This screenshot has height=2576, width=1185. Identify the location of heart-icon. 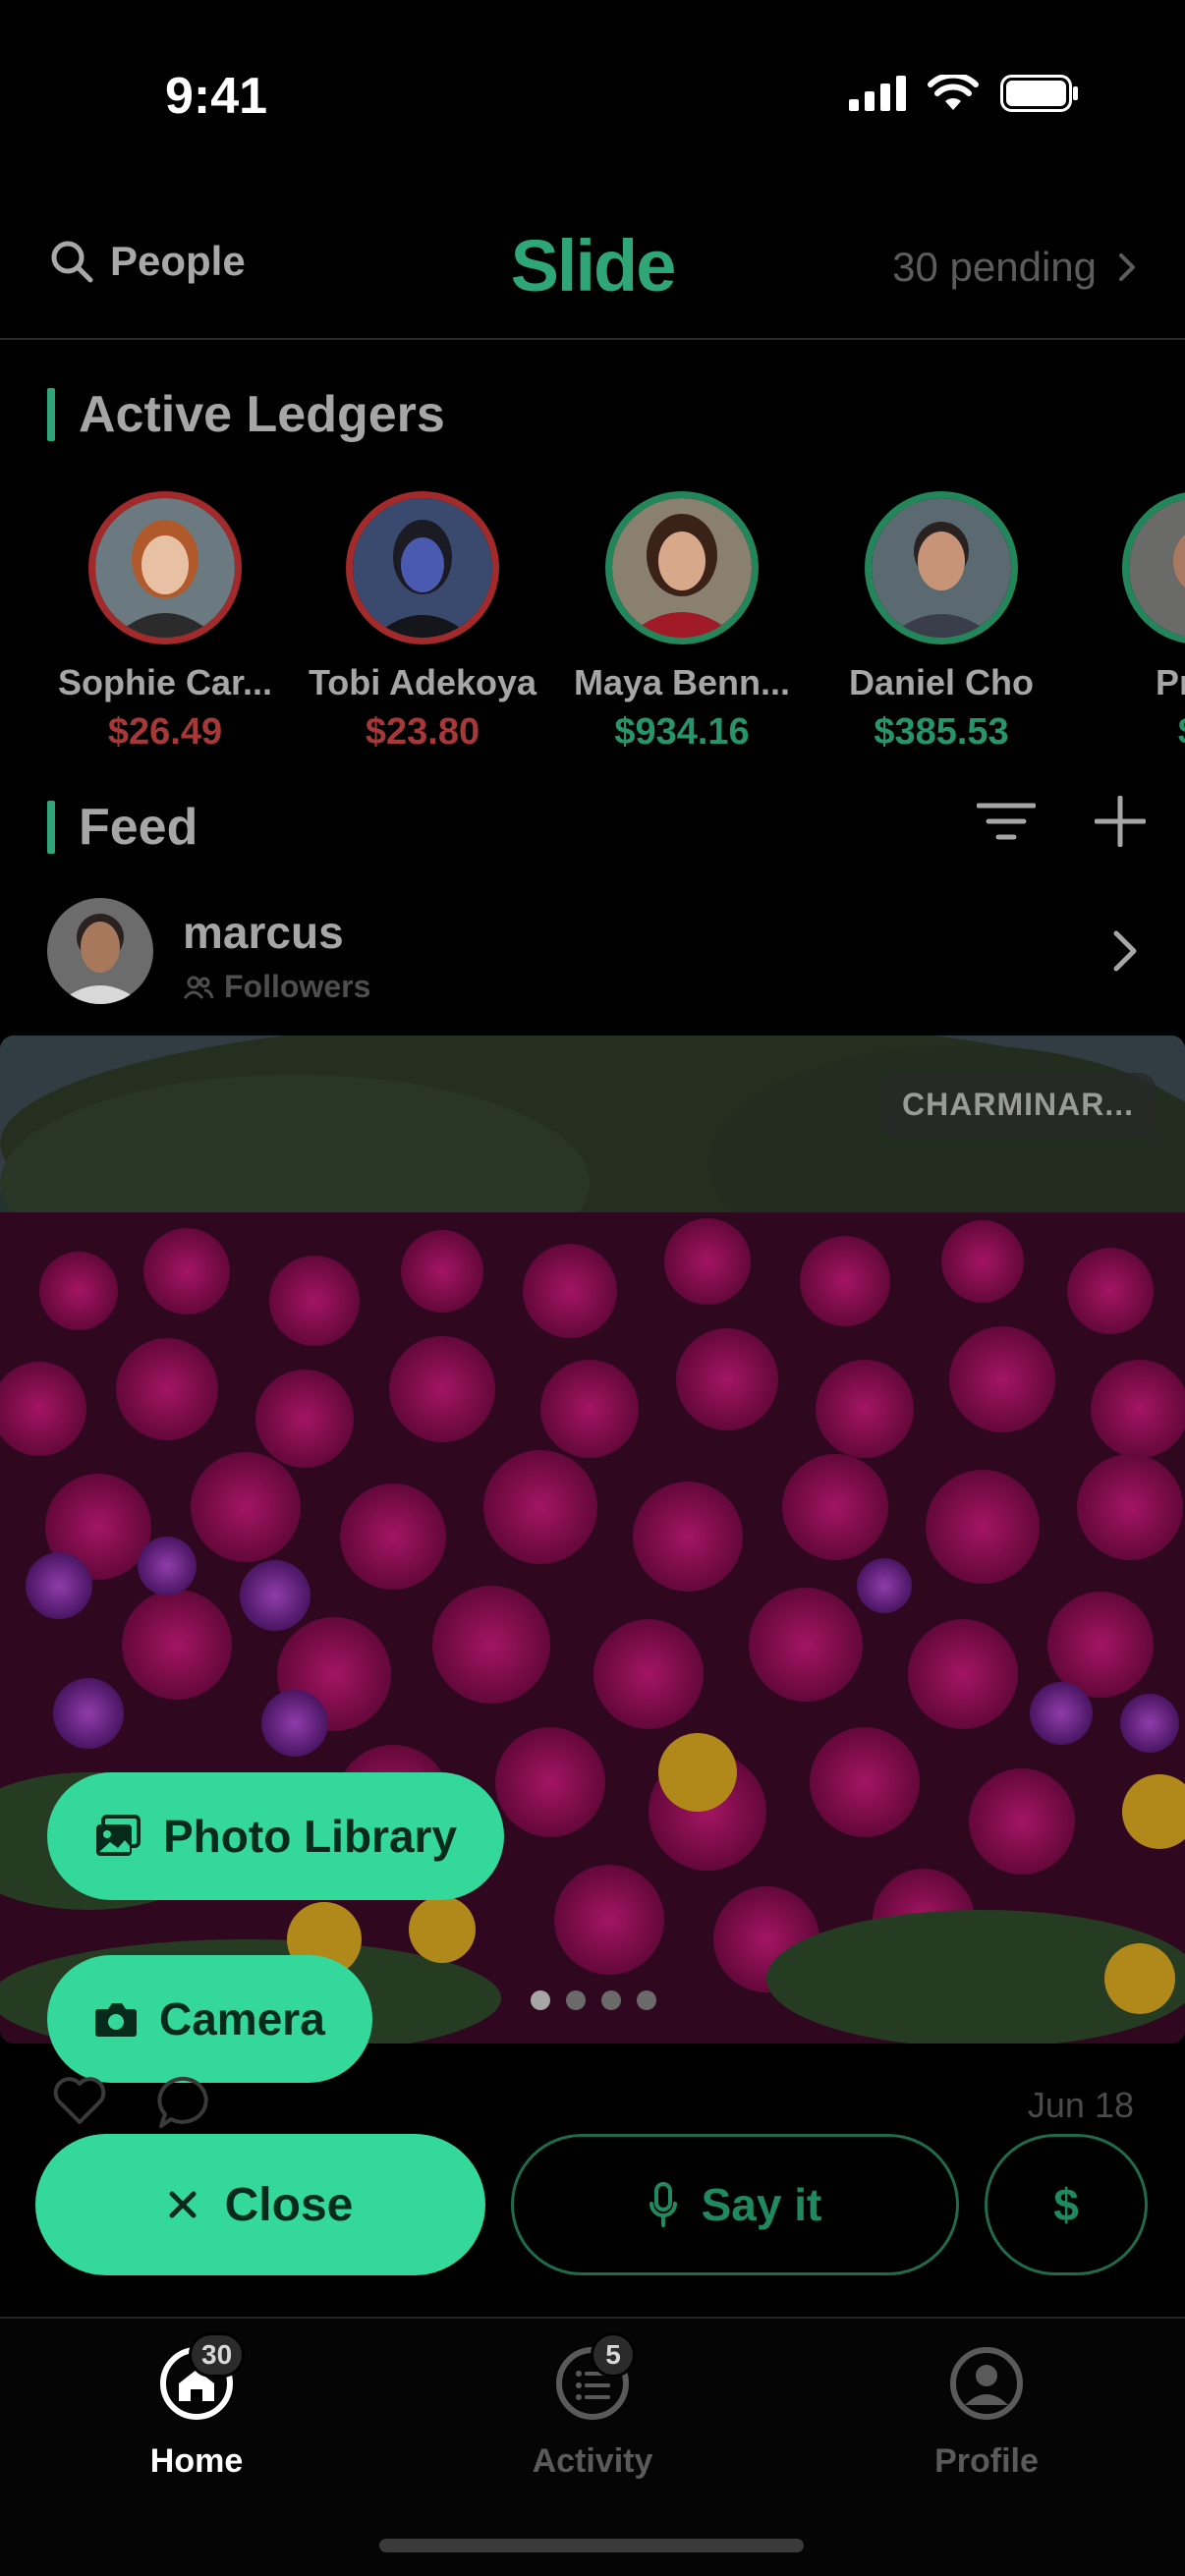
(80, 2100).